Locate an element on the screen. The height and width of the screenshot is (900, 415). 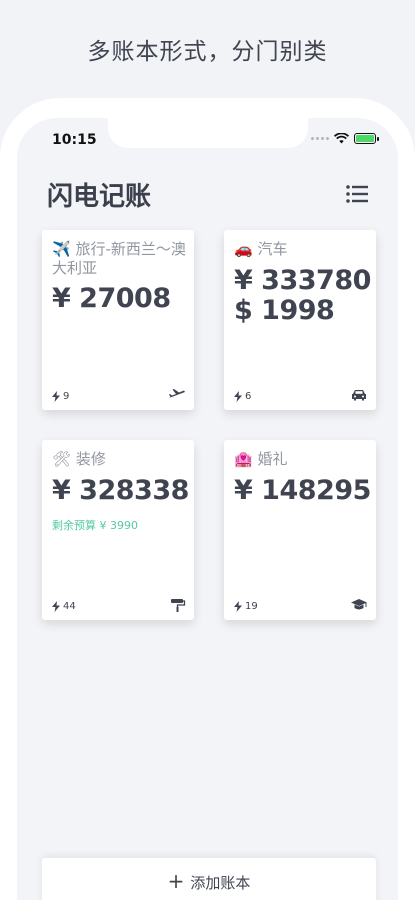
record-count: 6 is located at coordinates (242, 396).